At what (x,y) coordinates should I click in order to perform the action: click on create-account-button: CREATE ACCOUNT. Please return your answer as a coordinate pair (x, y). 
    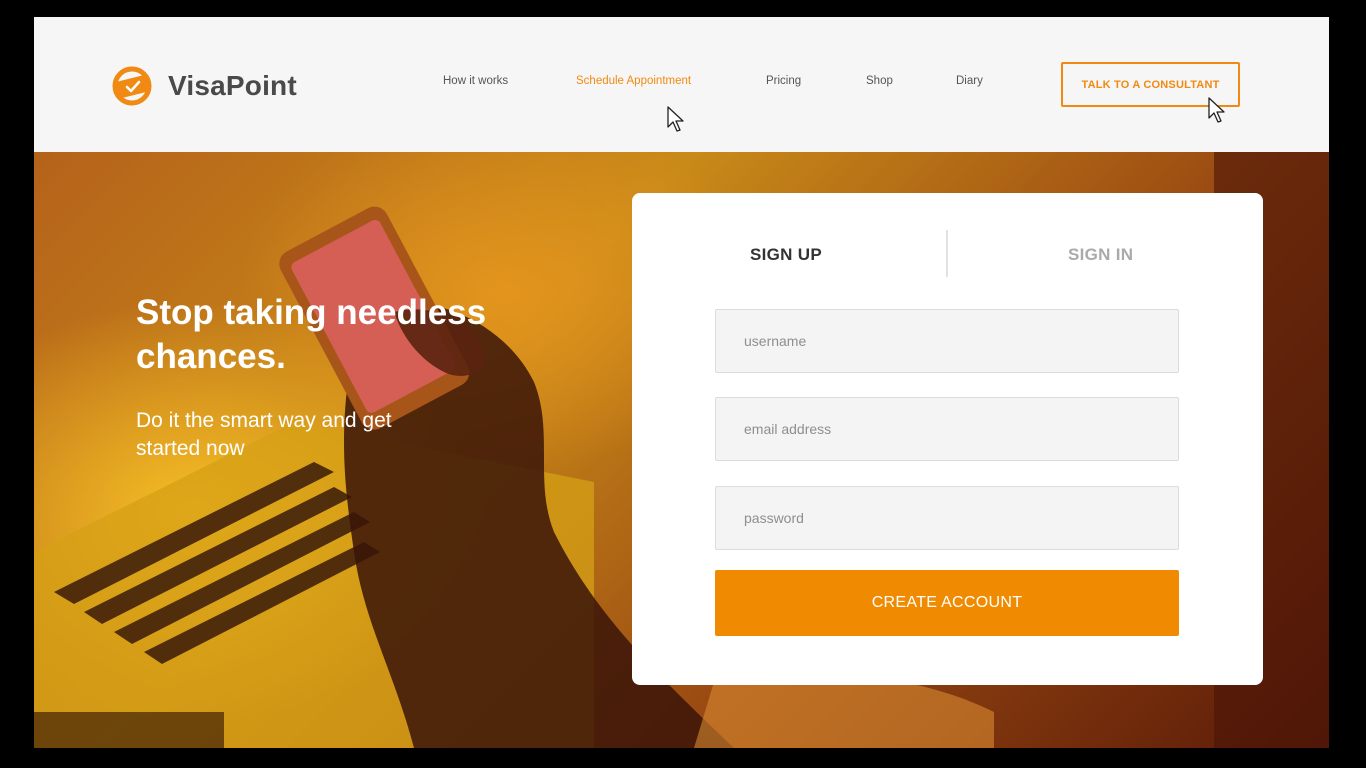
    Looking at the image, I should click on (947, 603).